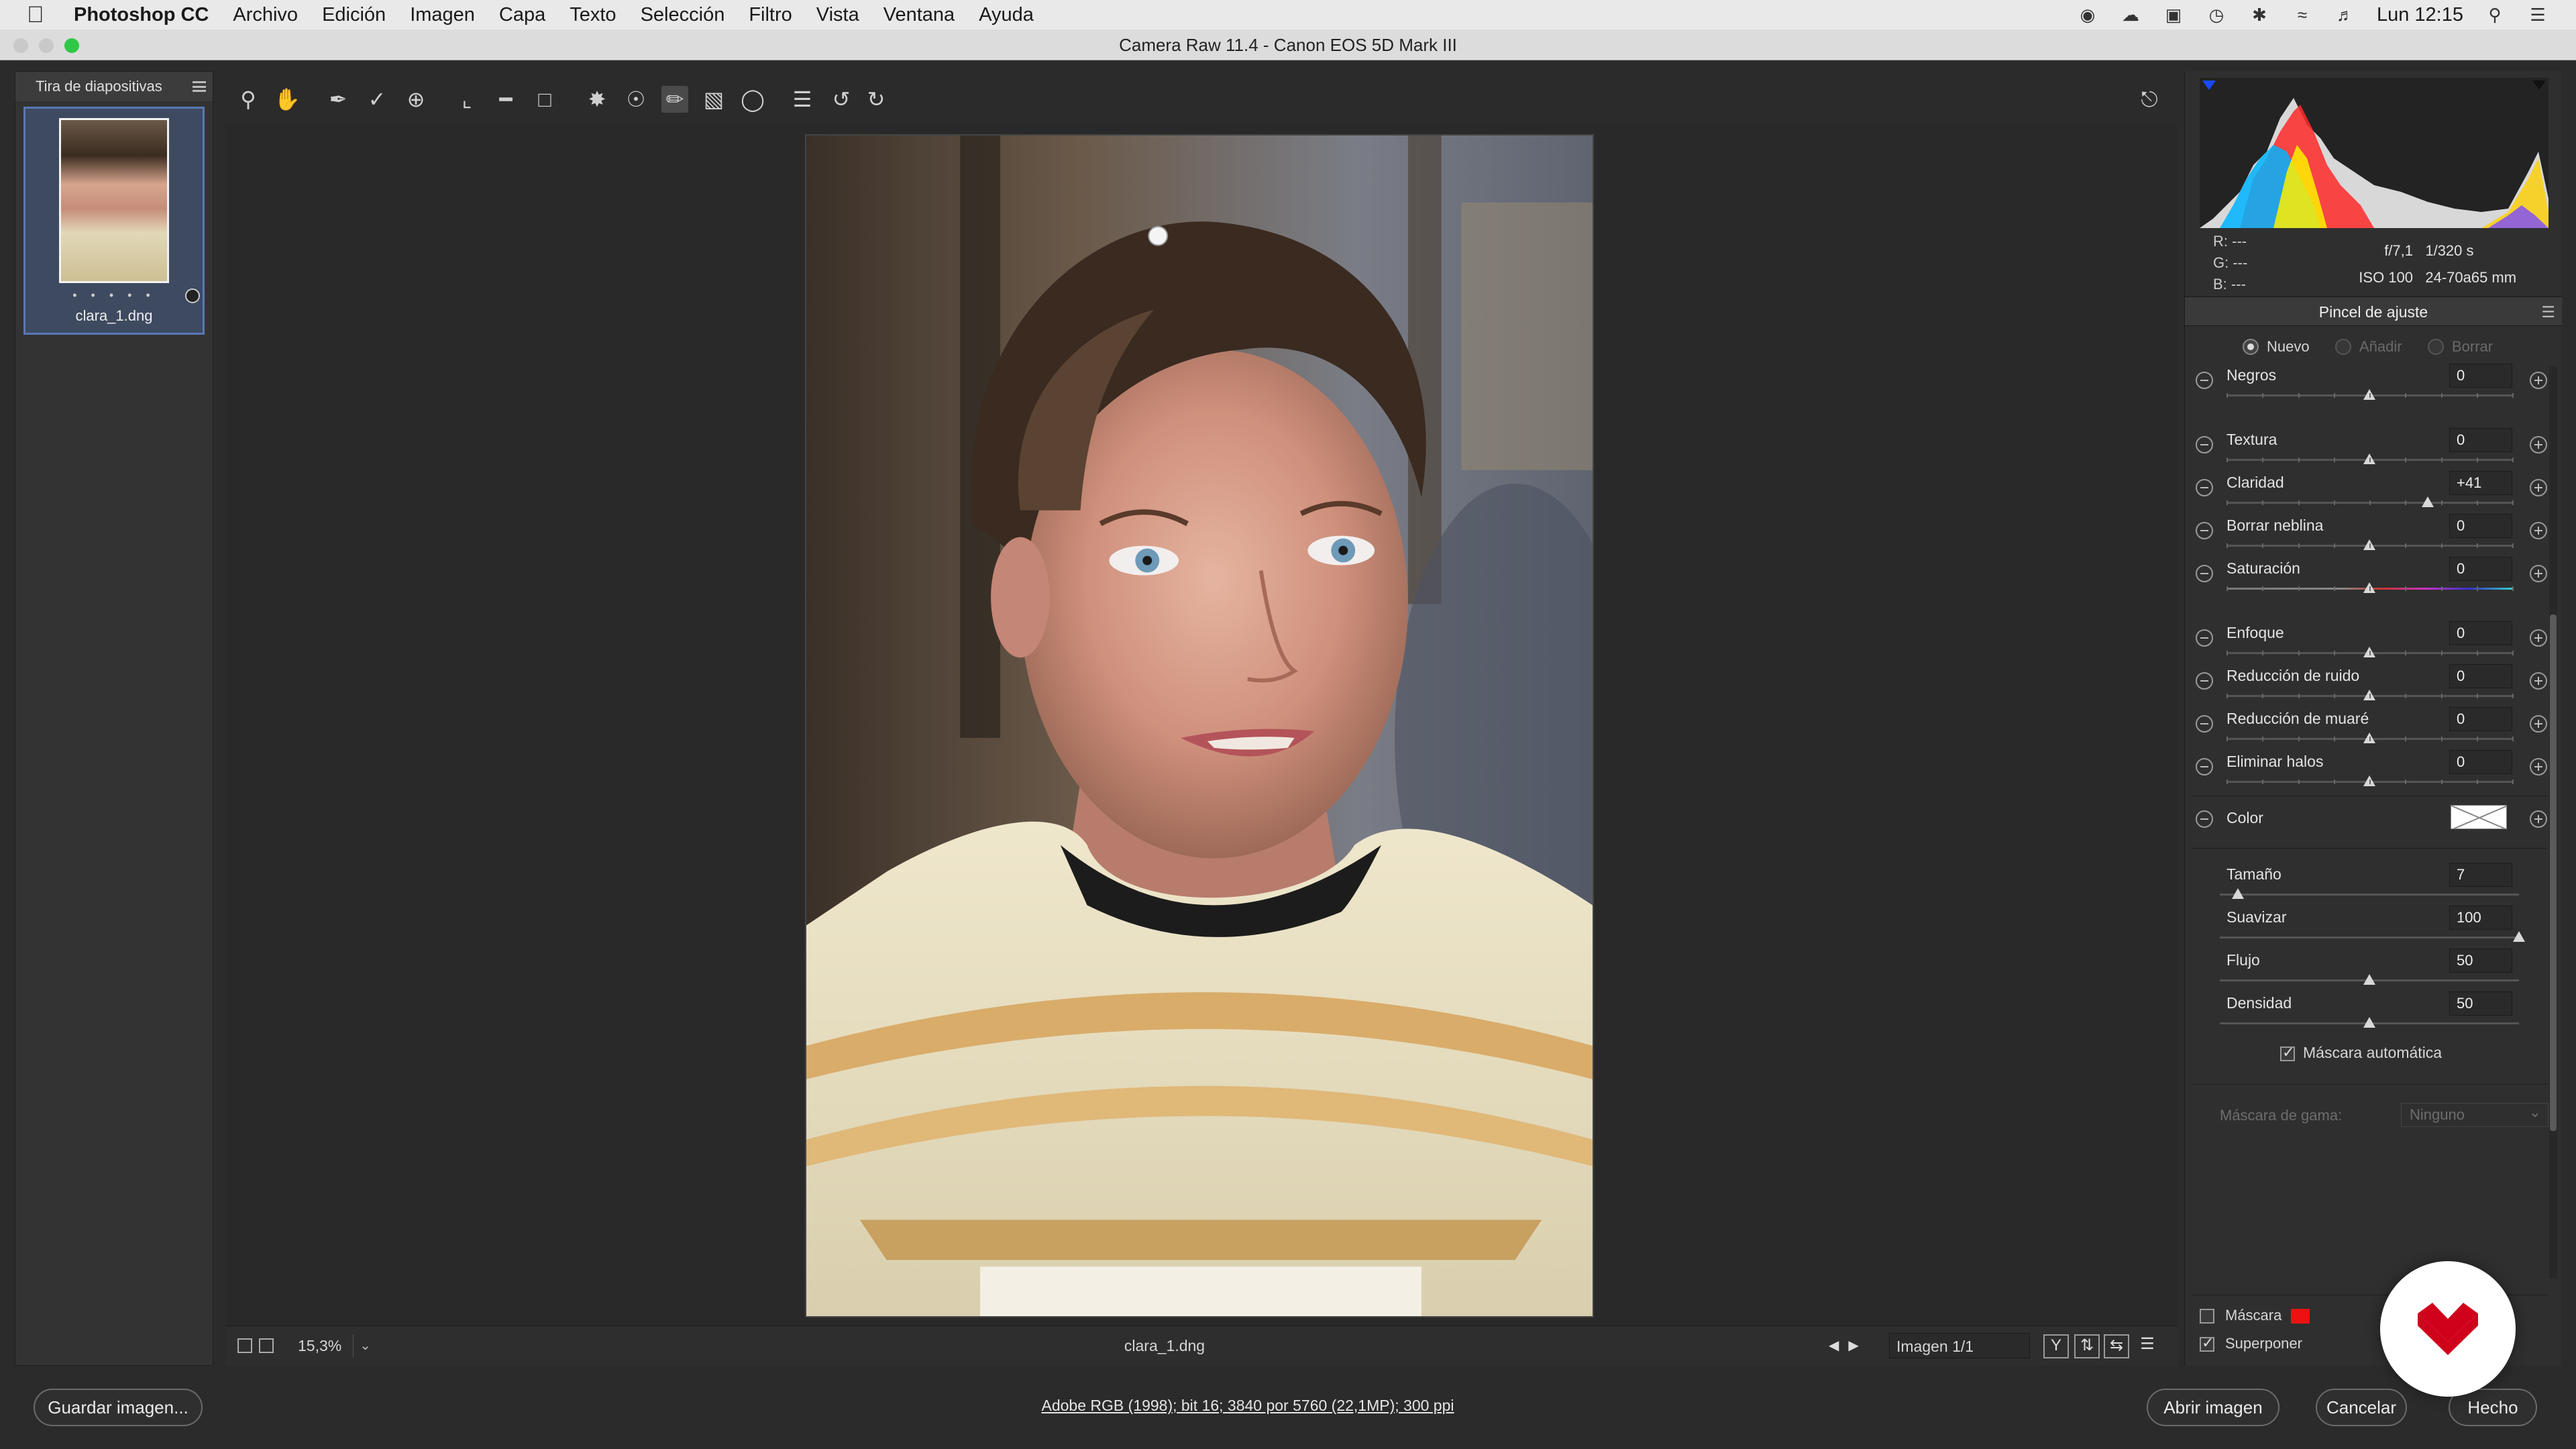  Describe the element at coordinates (2480, 483) in the screenshot. I see `slider-value-field: +41` at that location.